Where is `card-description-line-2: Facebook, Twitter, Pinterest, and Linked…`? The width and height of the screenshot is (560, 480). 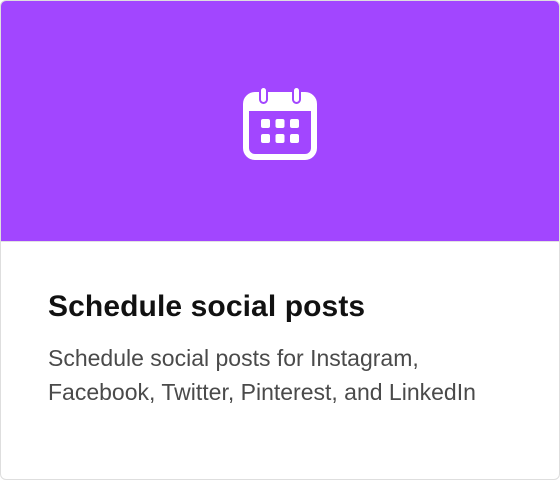 card-description-line-2: Facebook, Twitter, Pinterest, and Linked… is located at coordinates (262, 392).